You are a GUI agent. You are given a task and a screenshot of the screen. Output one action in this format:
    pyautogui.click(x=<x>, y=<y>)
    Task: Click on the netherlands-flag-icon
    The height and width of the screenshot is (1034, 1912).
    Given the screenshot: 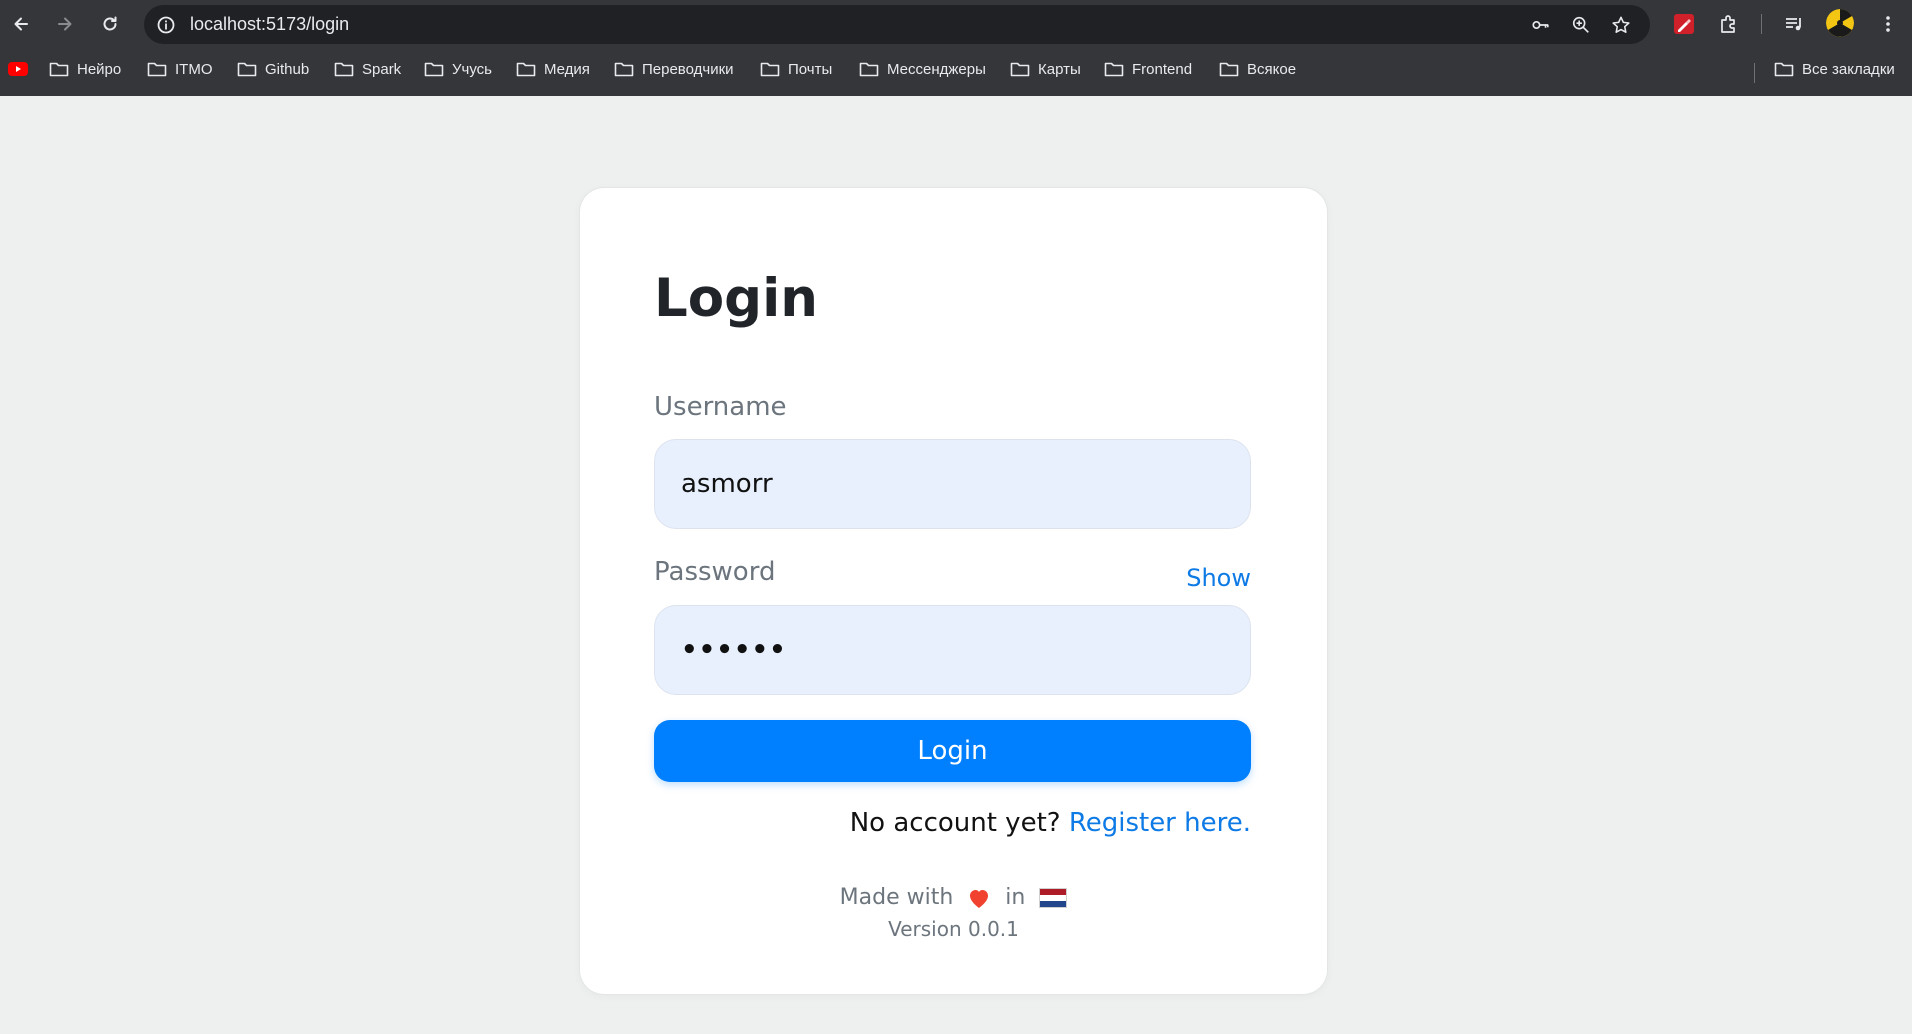 What is the action you would take?
    pyautogui.click(x=1053, y=897)
    